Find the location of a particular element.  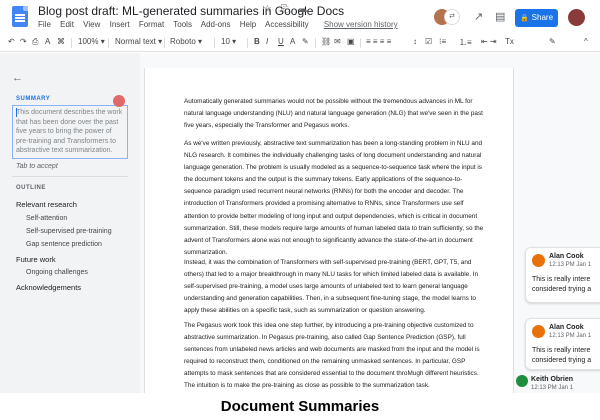

font-select: Roboto ▾ is located at coordinates (186, 41).